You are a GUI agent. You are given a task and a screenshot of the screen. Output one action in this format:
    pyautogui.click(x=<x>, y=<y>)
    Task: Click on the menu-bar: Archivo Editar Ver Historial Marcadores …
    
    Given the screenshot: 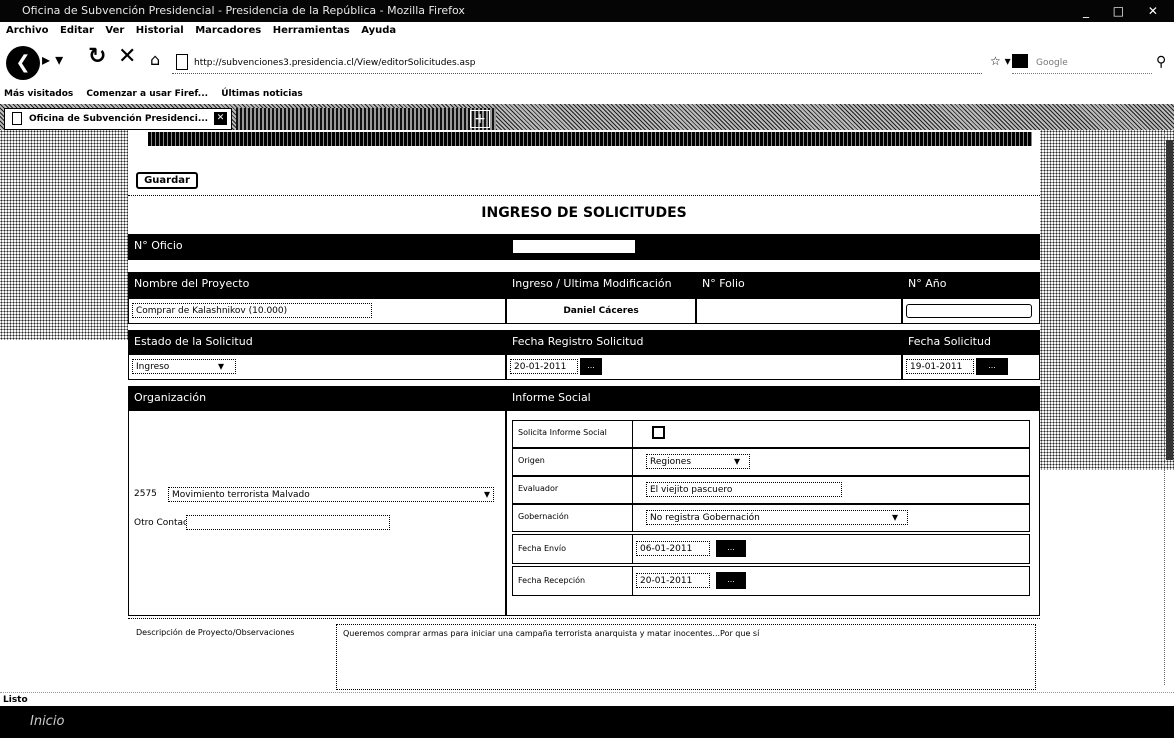 What is the action you would take?
    pyautogui.click(x=587, y=31)
    